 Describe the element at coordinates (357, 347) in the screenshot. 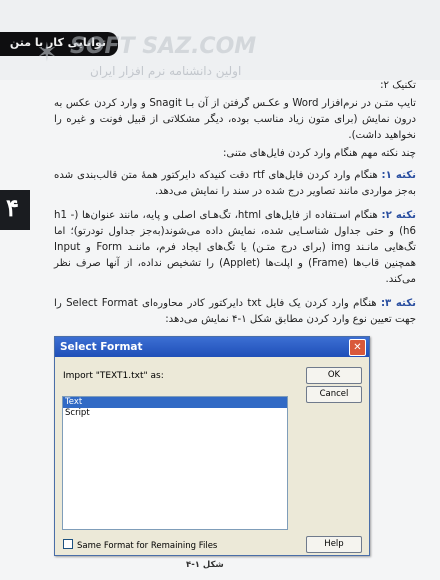

I see `close-icon: ✕` at that location.